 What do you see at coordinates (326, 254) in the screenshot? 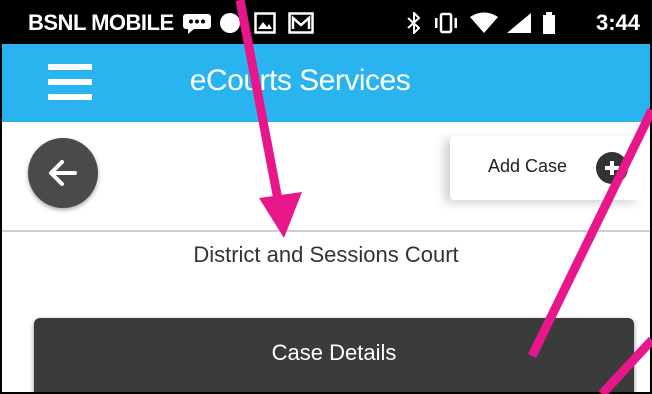
I see `court-name: District and Sessions Court` at bounding box center [326, 254].